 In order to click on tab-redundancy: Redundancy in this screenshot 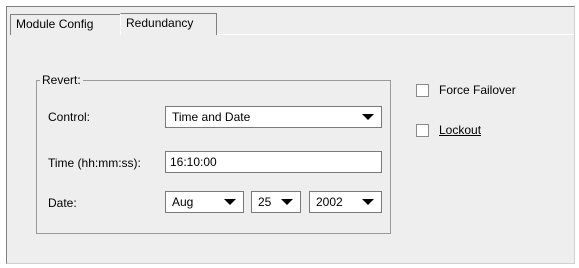, I will do `click(168, 24)`.